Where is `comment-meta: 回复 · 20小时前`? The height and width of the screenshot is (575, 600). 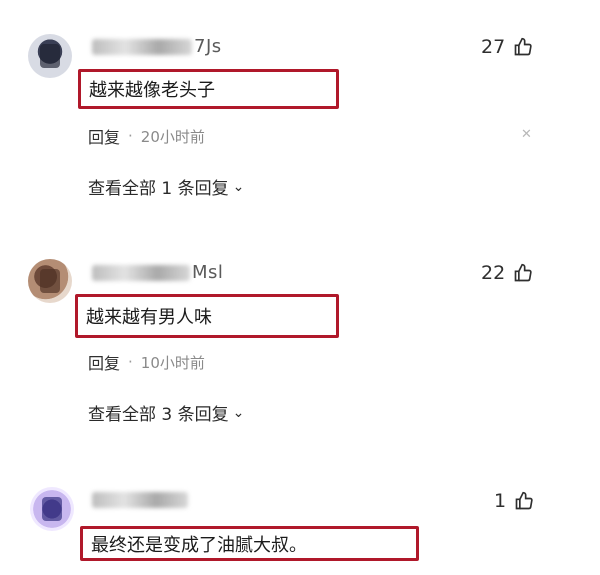
comment-meta: 回复 · 20小时前 is located at coordinates (146, 136).